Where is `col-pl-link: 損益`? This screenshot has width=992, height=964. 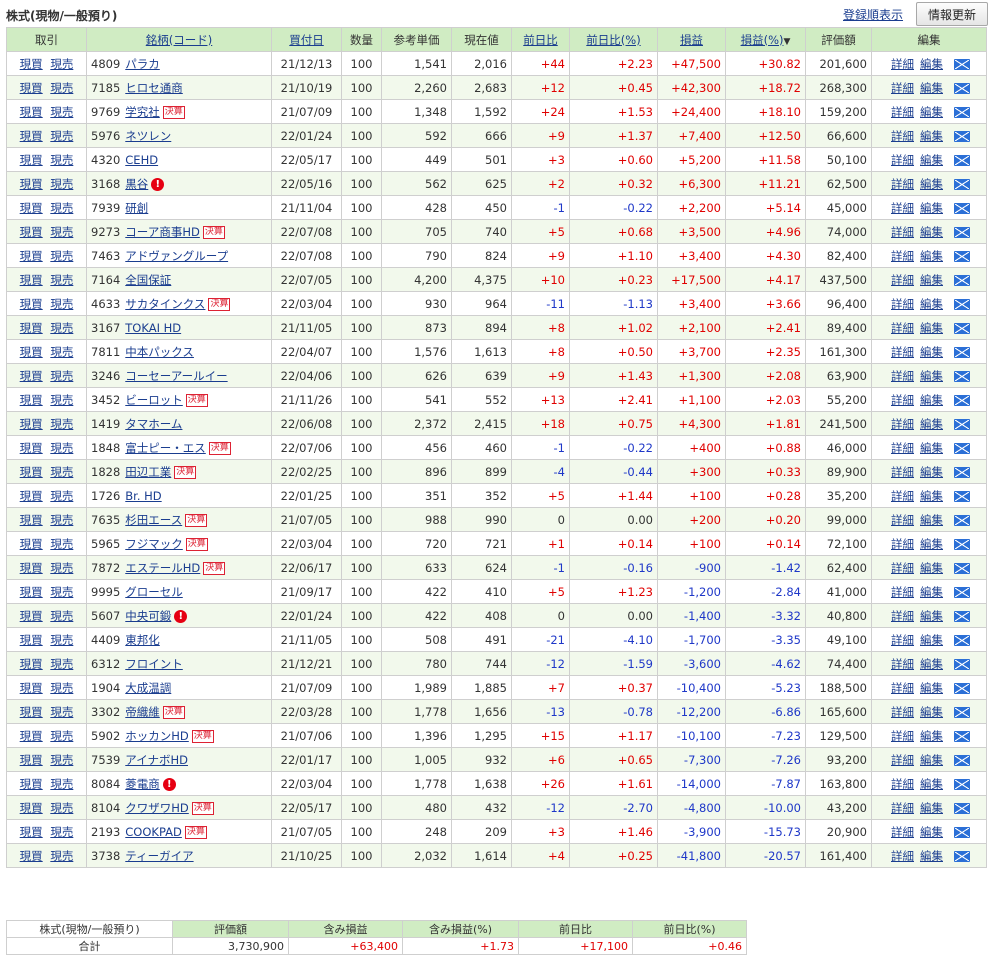
col-pl-link: 損益 is located at coordinates (691, 40).